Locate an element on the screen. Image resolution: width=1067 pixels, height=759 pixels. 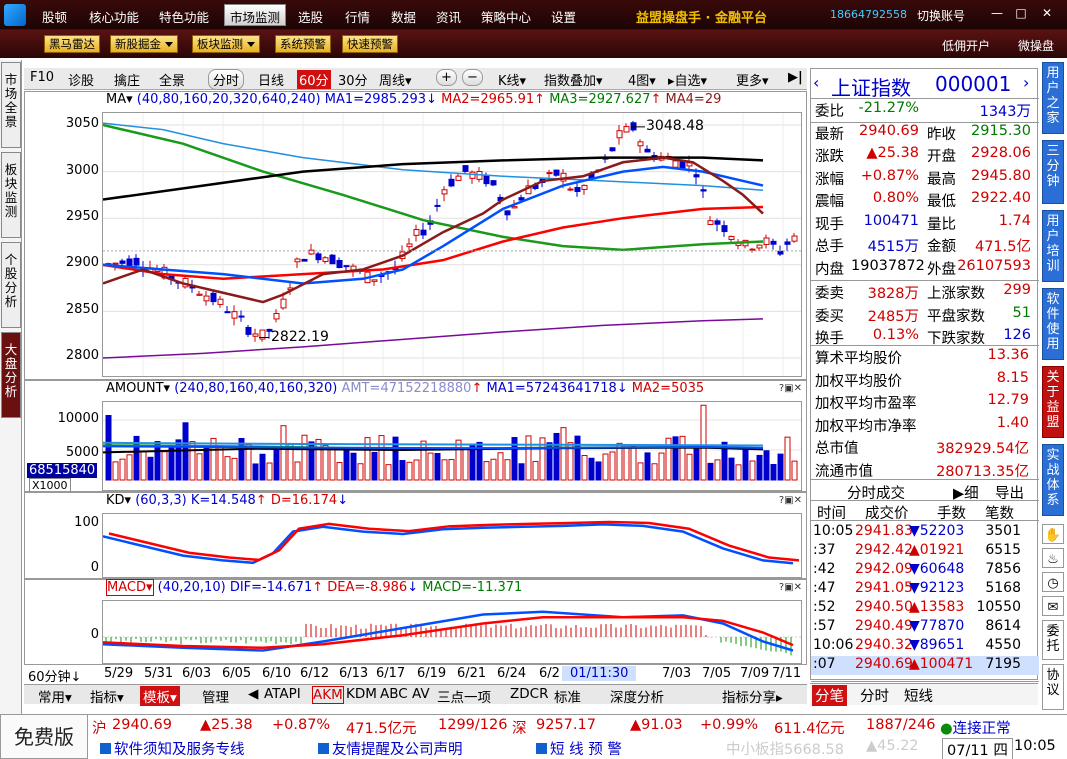
ticks-export-button: 导出 is located at coordinates (1009, 492).